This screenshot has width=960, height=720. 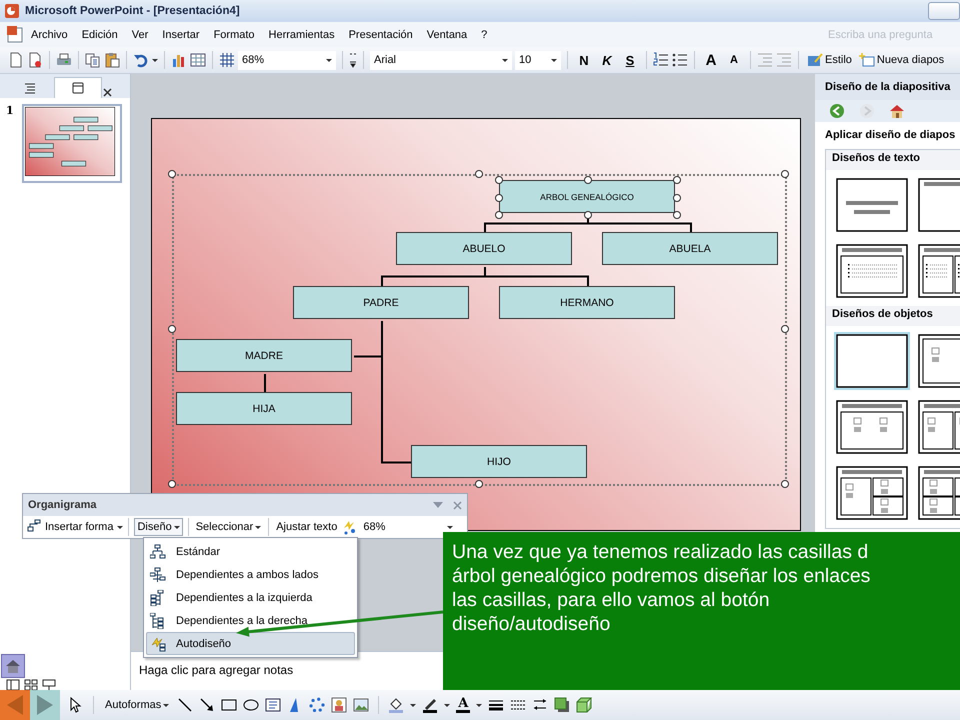 I want to click on text-box-icon, so click(x=273, y=705).